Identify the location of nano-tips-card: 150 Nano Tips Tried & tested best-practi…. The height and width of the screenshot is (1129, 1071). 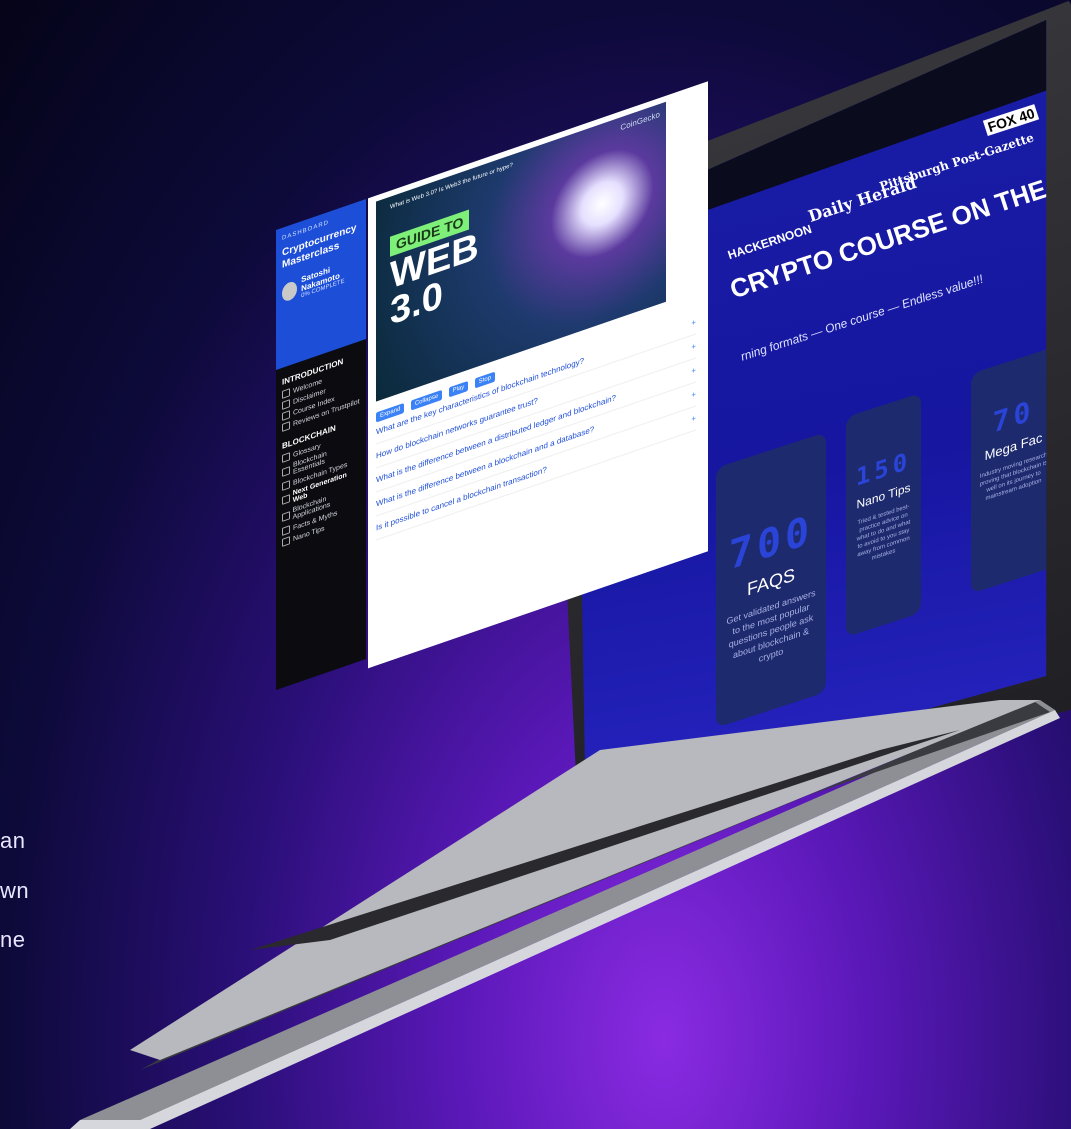
(883, 515).